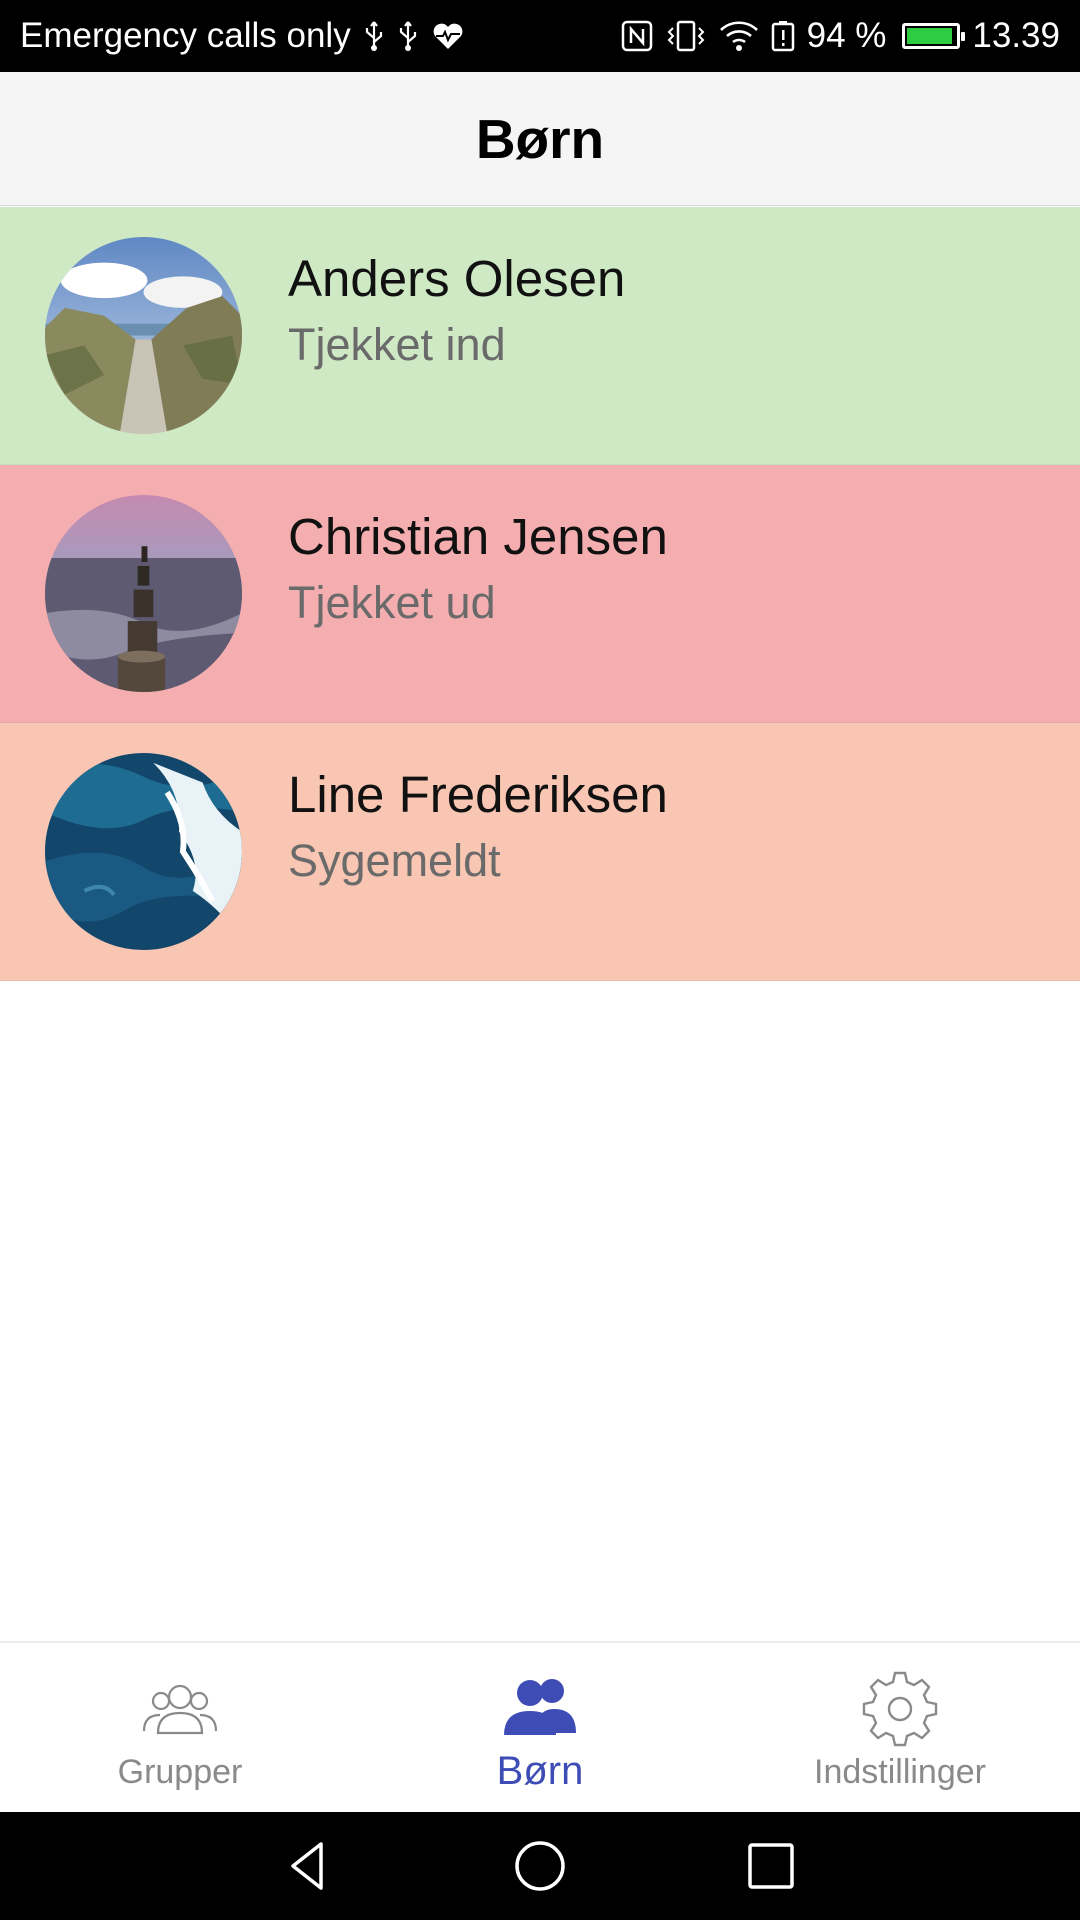  I want to click on beach-path-photo, so click(143, 335).